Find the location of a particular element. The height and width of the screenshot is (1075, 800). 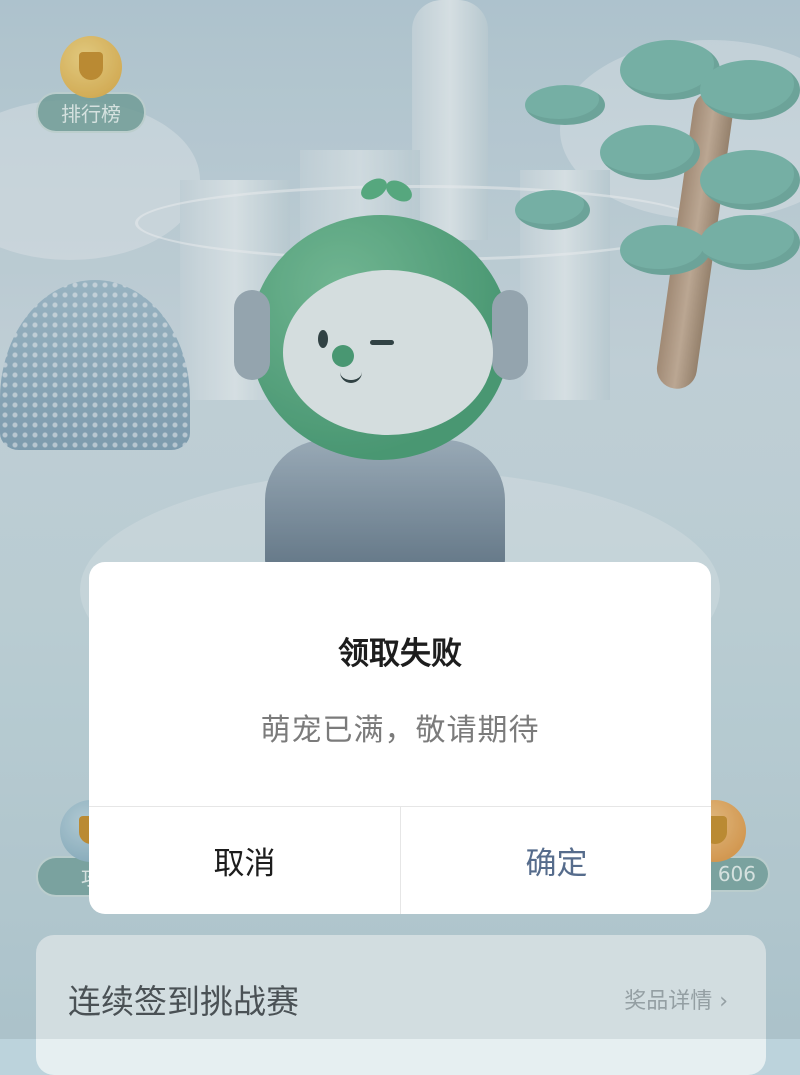

dialog-title: 领取失败 is located at coordinates (400, 654).